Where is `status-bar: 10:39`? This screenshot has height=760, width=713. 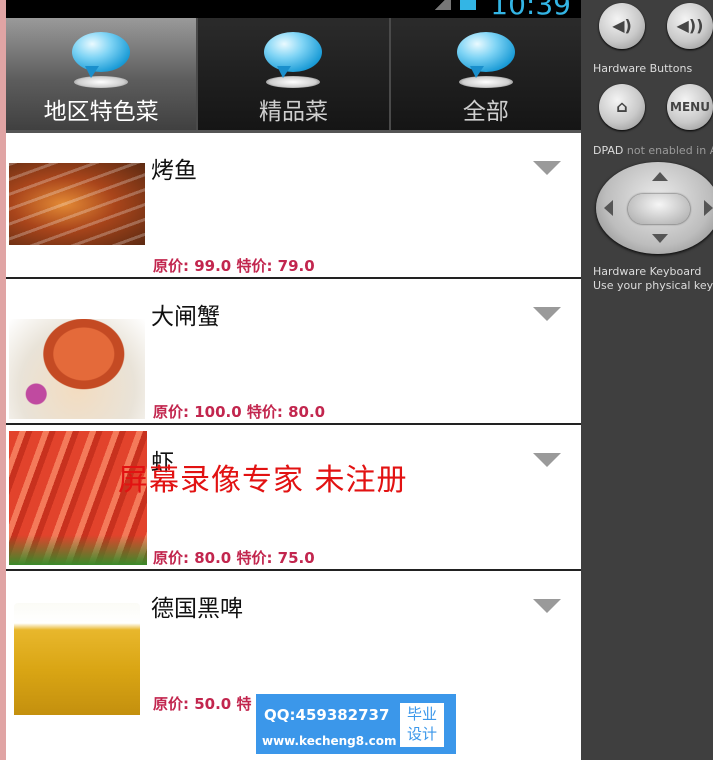
status-bar: 10:39 is located at coordinates (293, 10).